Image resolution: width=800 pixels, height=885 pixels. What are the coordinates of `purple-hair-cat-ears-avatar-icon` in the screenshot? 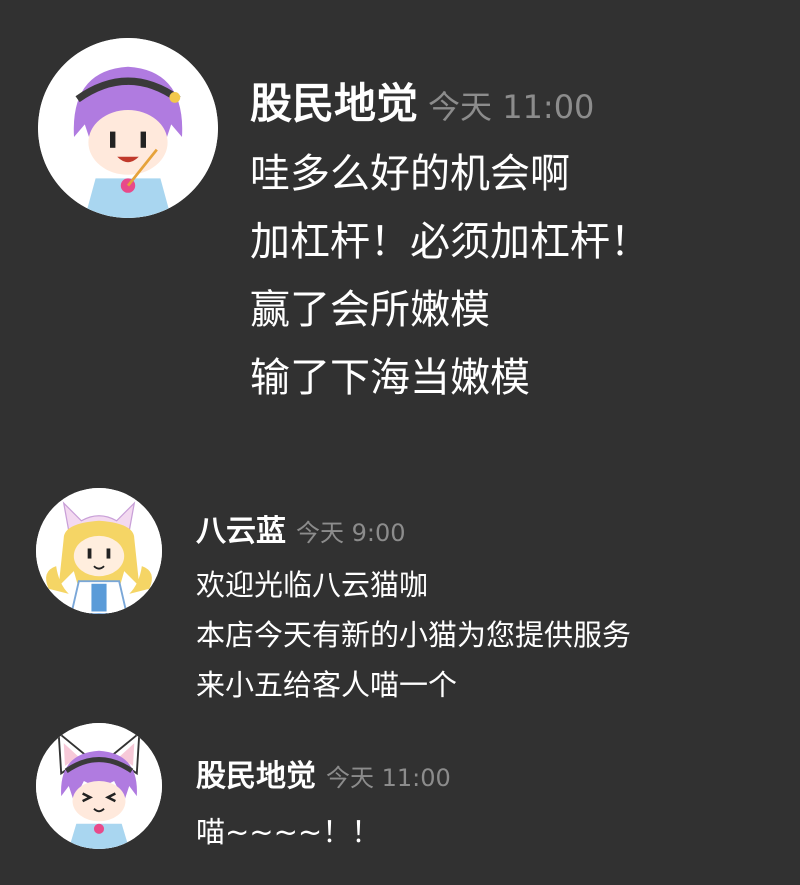 It's located at (99, 786).